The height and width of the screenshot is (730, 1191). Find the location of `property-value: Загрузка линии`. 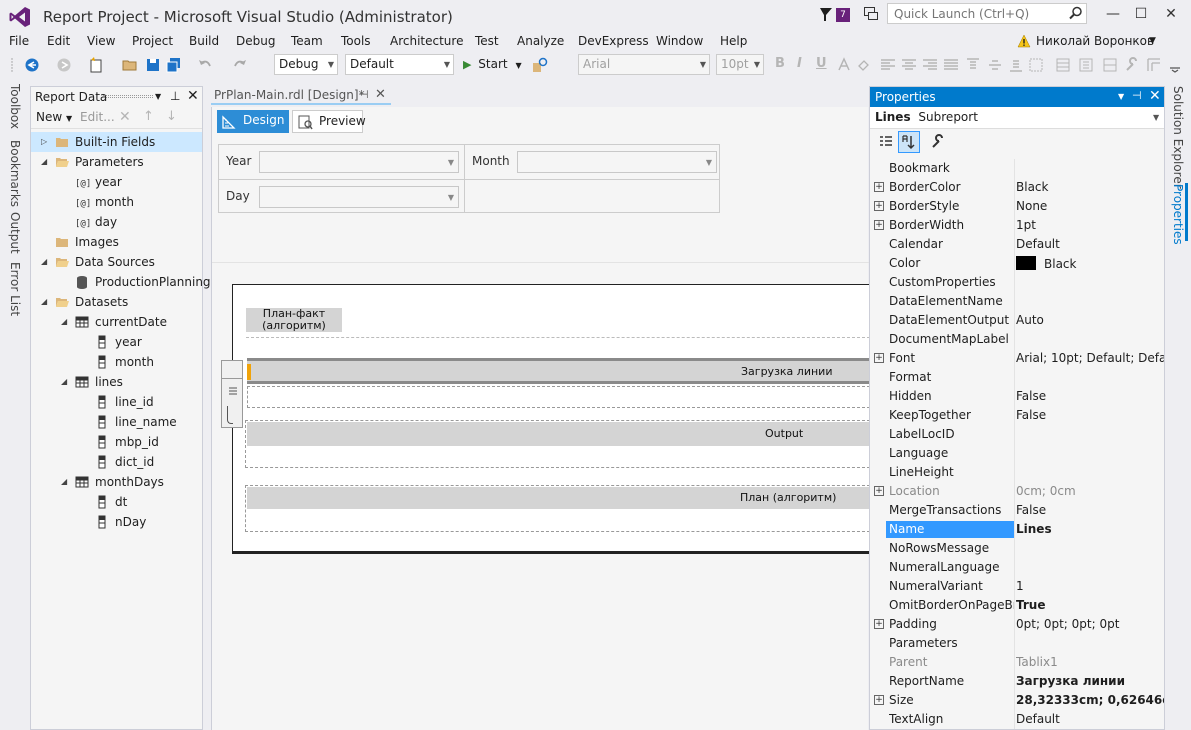

property-value: Загрузка линии is located at coordinates (1090, 681).